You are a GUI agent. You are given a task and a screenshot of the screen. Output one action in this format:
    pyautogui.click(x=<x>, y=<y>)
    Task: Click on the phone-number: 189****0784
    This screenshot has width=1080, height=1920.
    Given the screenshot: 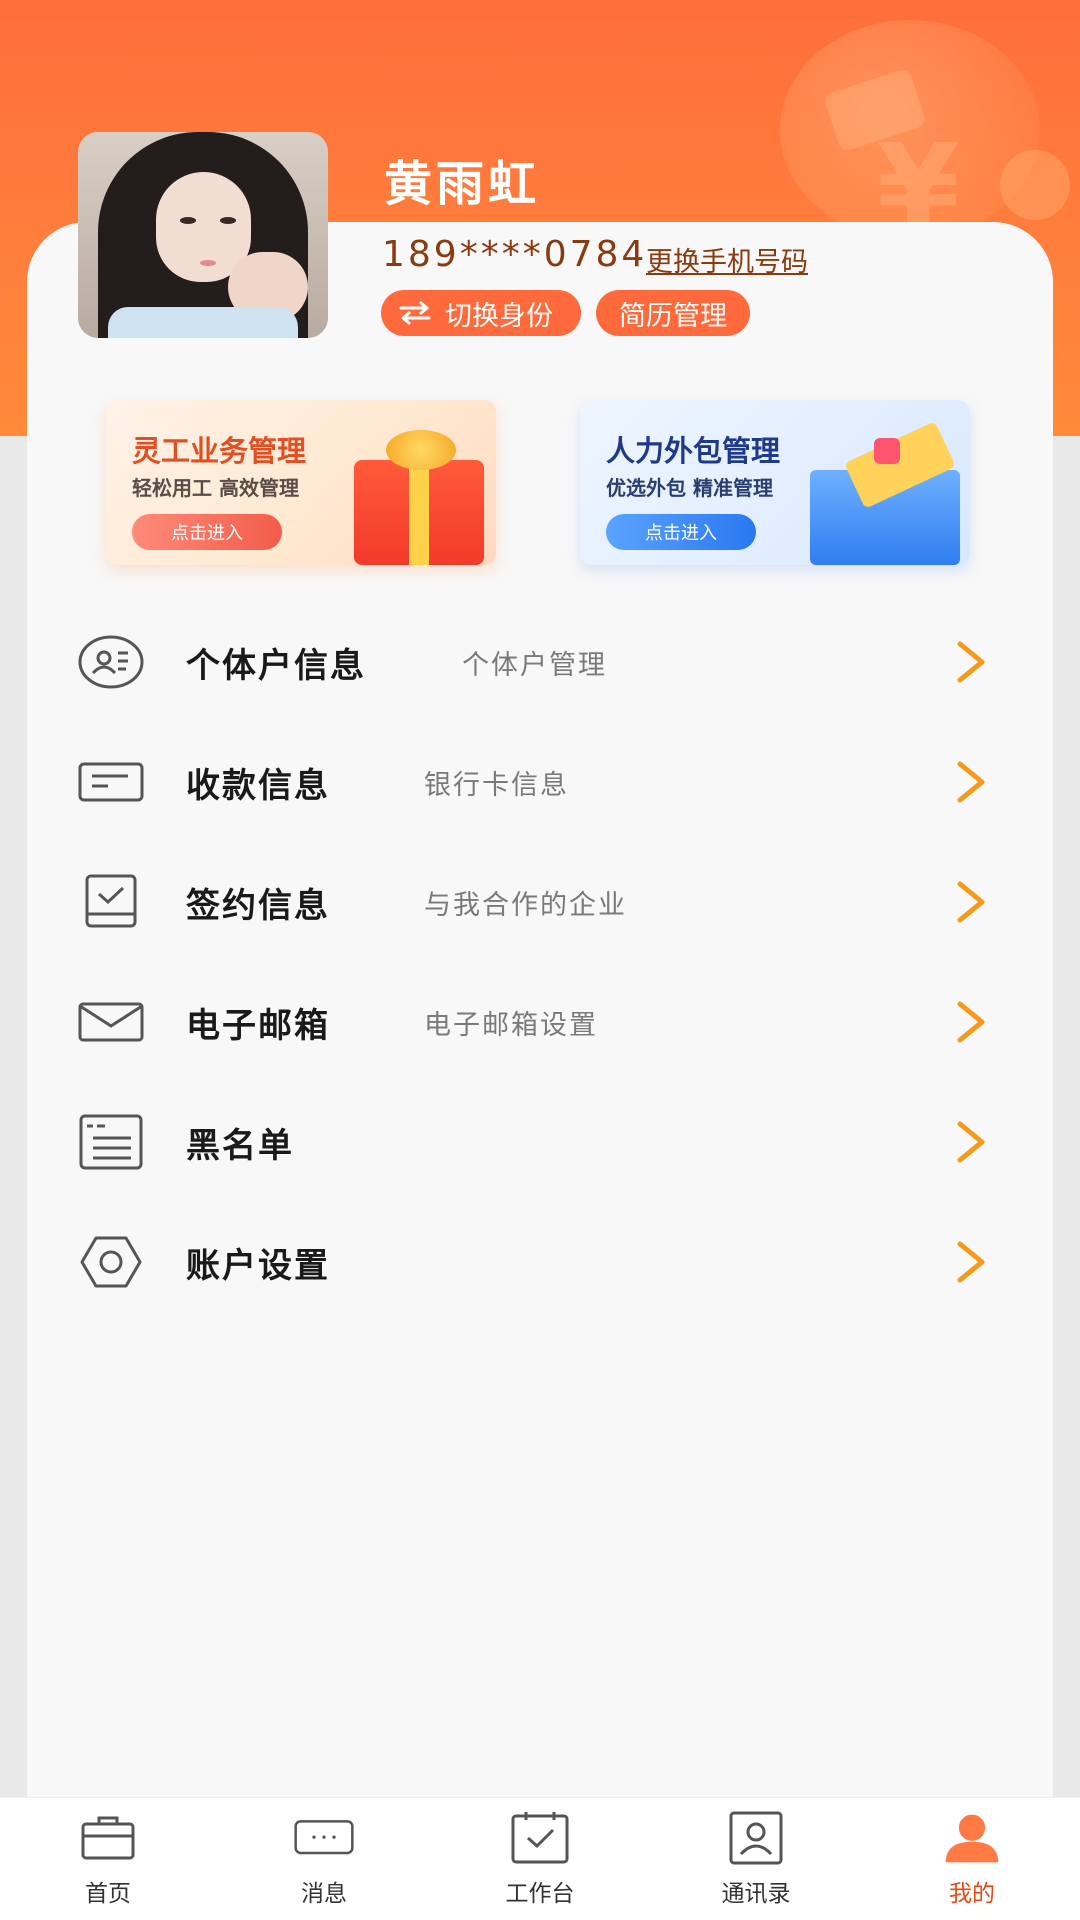 What is the action you would take?
    pyautogui.click(x=515, y=254)
    